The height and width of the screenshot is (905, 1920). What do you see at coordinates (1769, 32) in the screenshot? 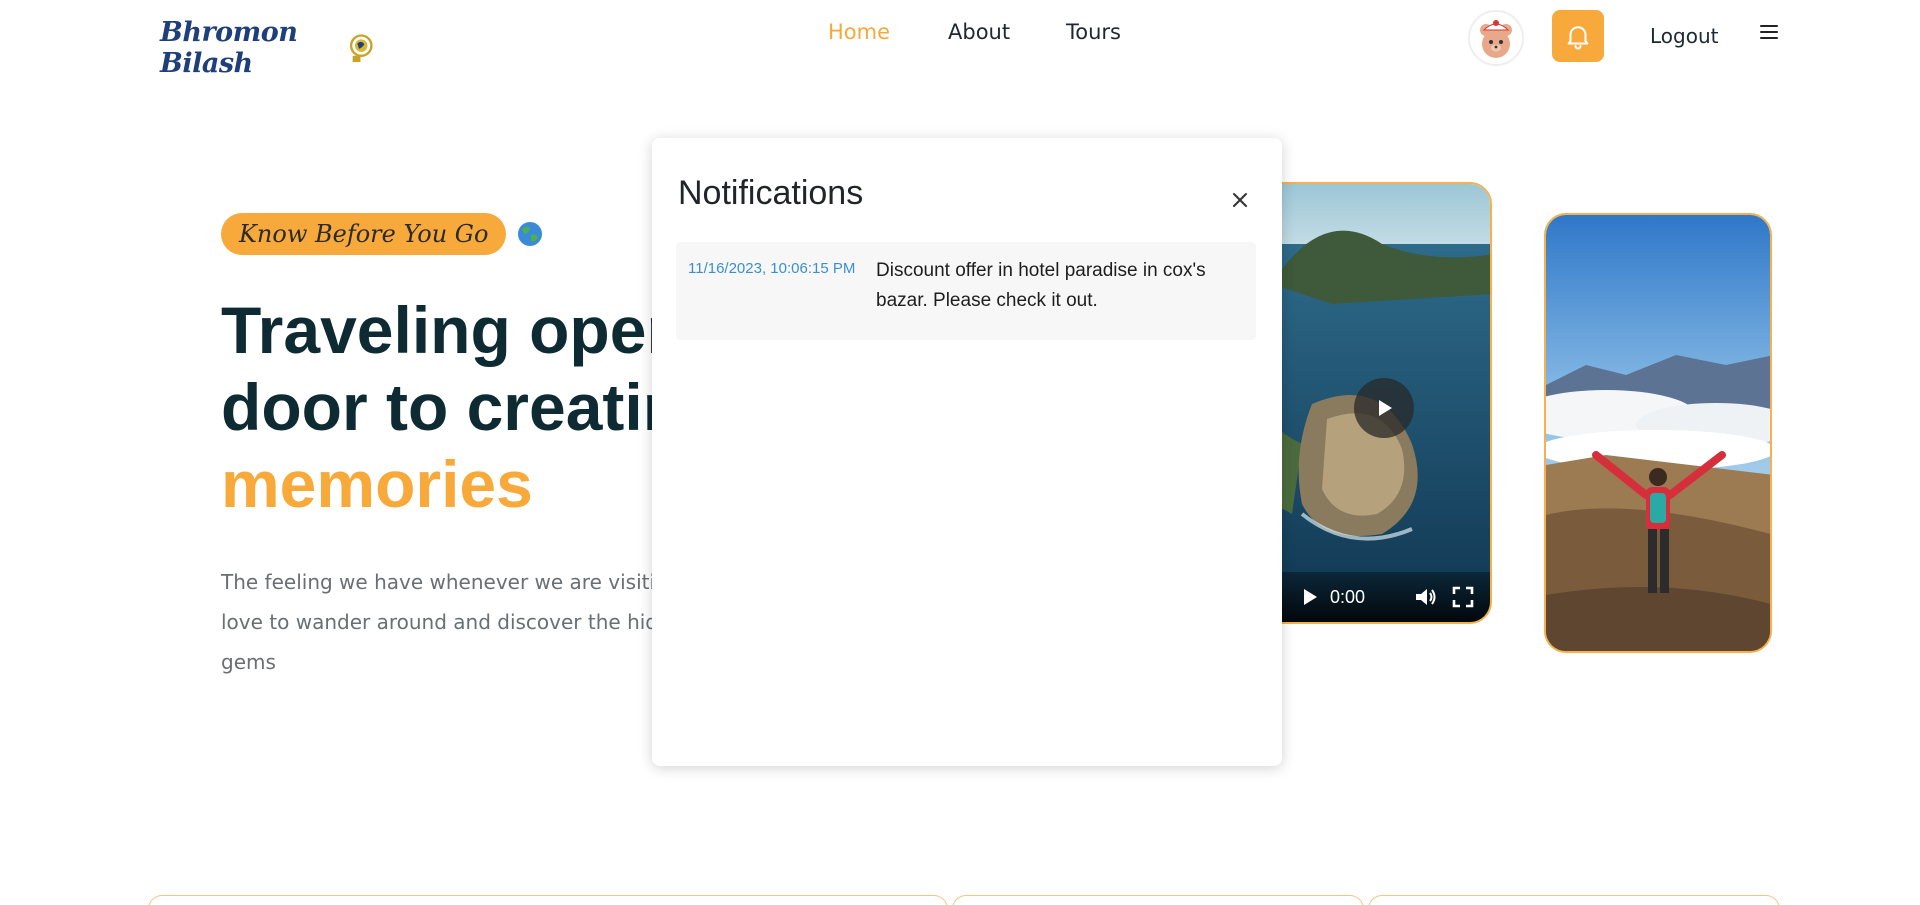
I see `hamburger-menu-icon` at bounding box center [1769, 32].